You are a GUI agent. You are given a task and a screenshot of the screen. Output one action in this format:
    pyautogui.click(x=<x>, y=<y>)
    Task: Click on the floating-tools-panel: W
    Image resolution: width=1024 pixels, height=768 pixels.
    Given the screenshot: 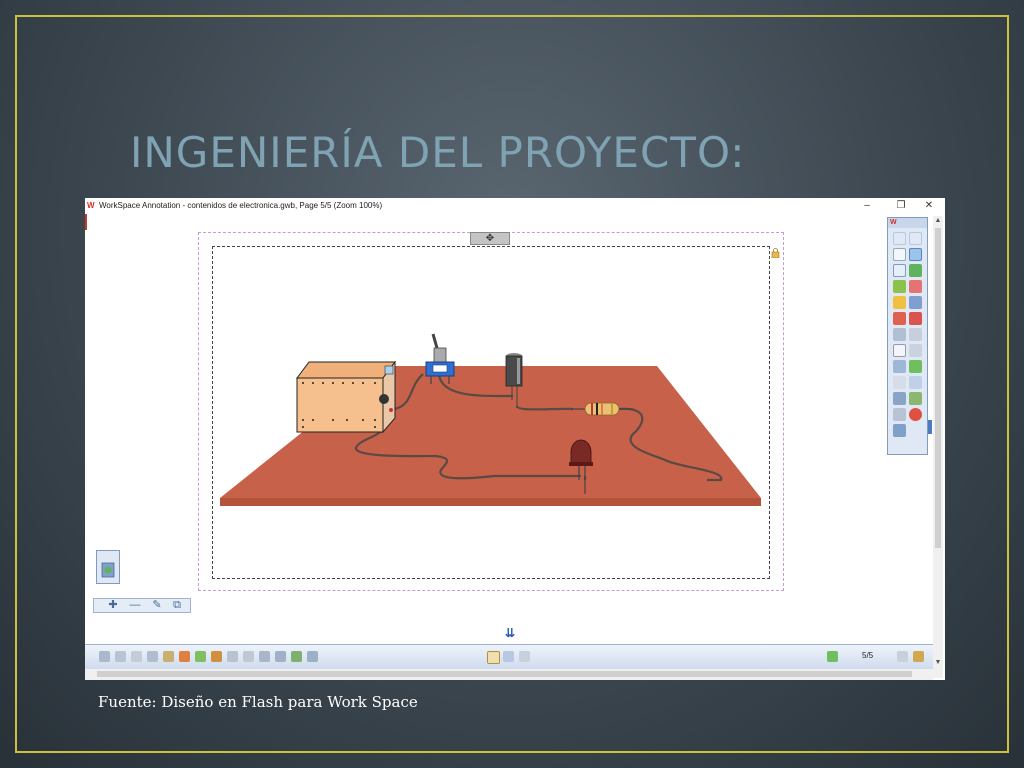 What is the action you would take?
    pyautogui.click(x=907, y=336)
    